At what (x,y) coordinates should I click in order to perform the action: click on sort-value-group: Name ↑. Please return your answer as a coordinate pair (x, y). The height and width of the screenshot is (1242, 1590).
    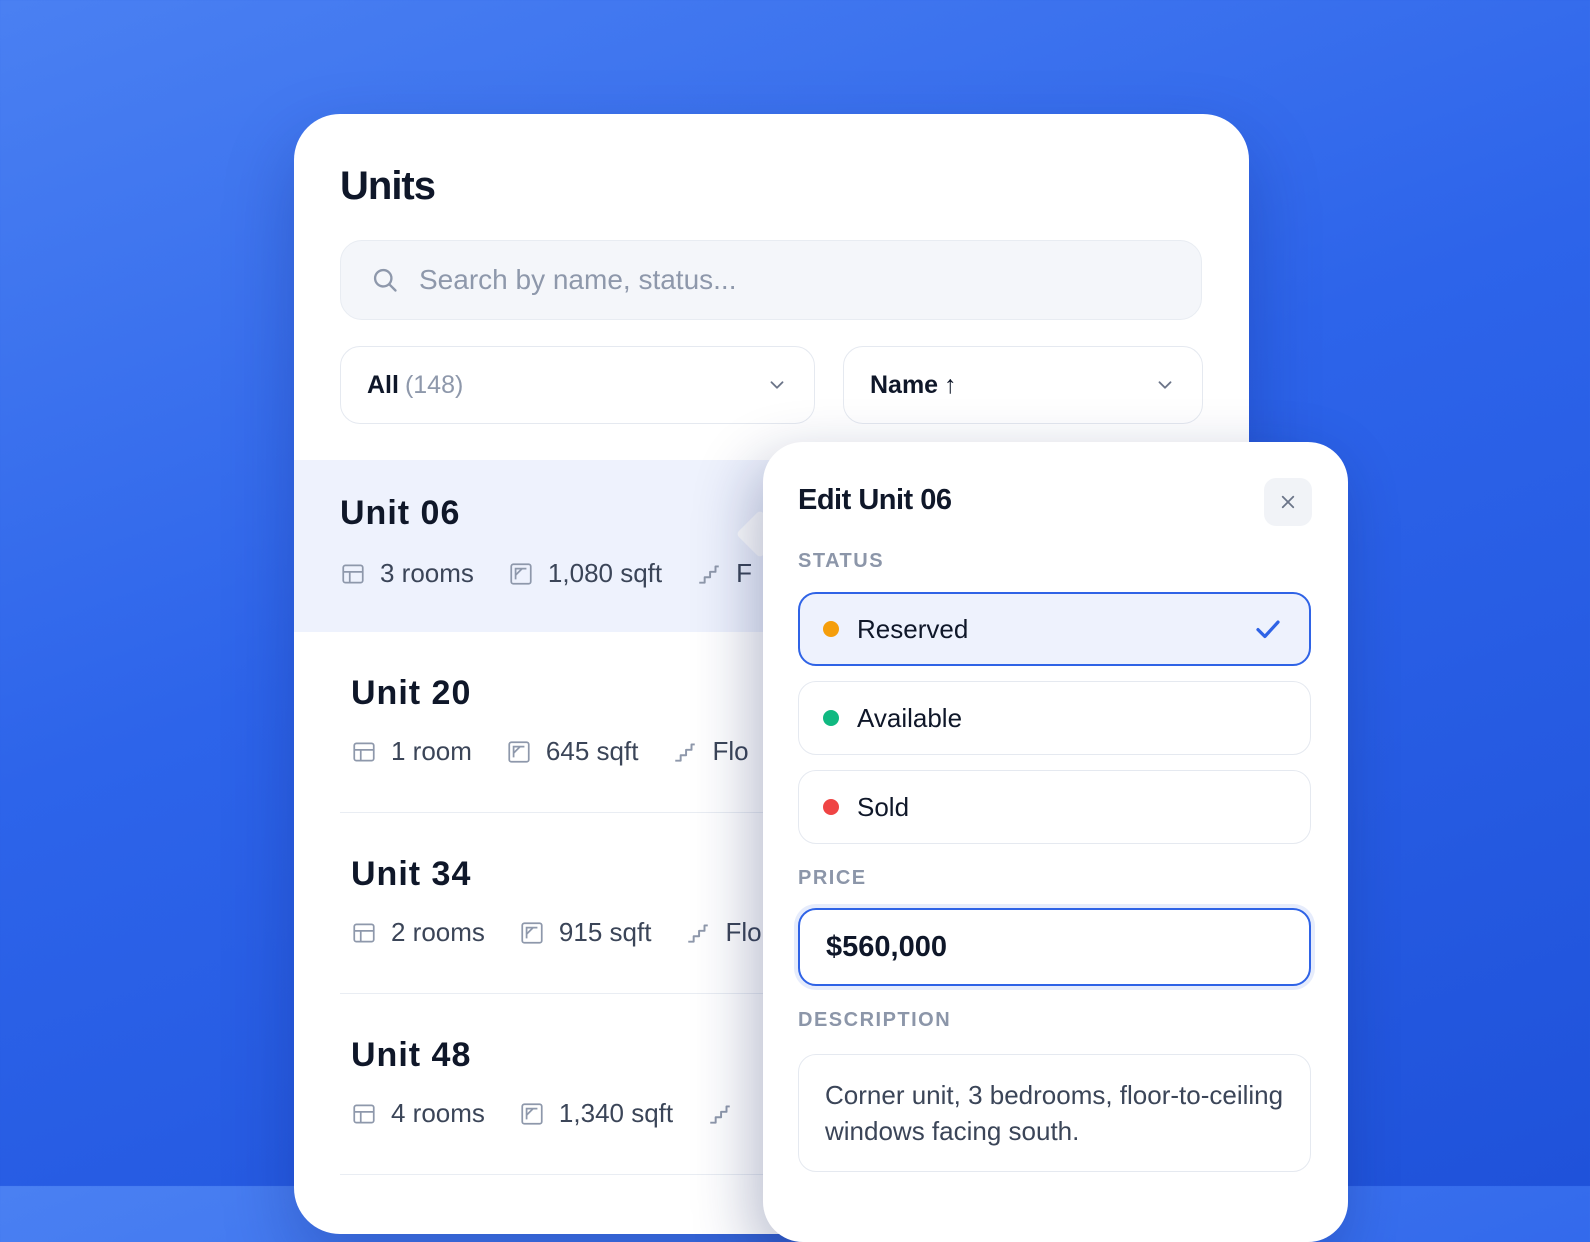
    Looking at the image, I should click on (913, 385).